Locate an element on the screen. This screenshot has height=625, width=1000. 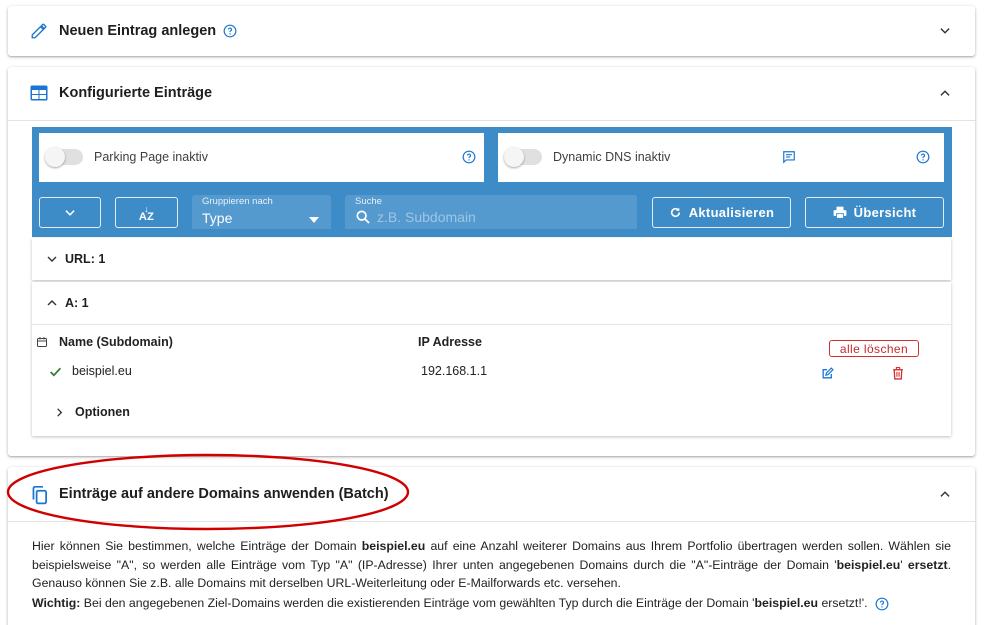
desc-text: ' is located at coordinates (904, 564).